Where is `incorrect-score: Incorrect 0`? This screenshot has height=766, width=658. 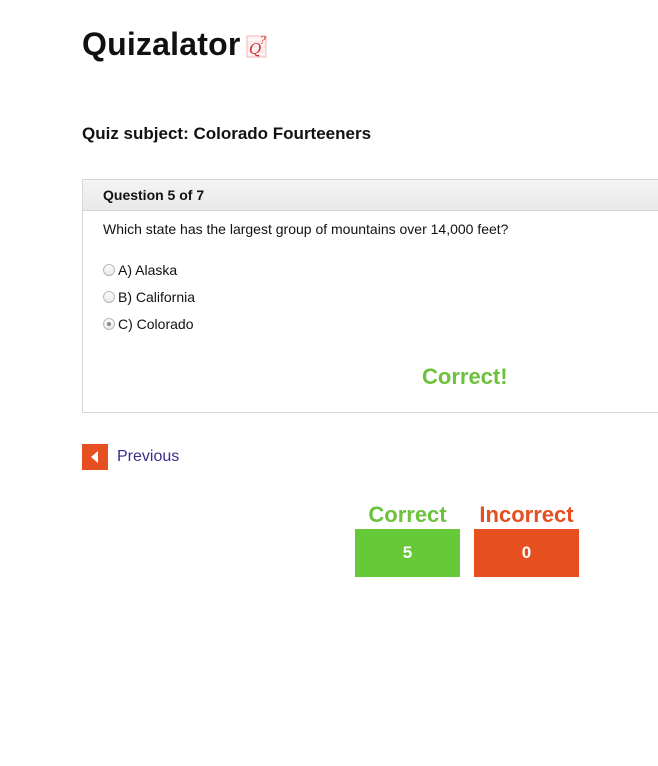
incorrect-score: Incorrect 0 is located at coordinates (526, 539).